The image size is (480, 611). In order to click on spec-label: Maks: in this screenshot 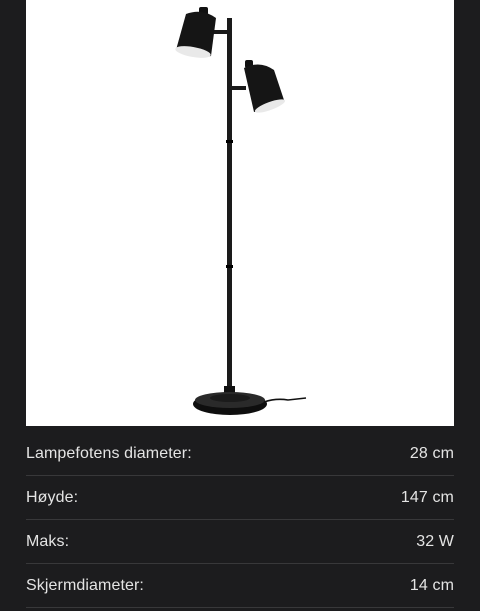, I will do `click(48, 541)`.